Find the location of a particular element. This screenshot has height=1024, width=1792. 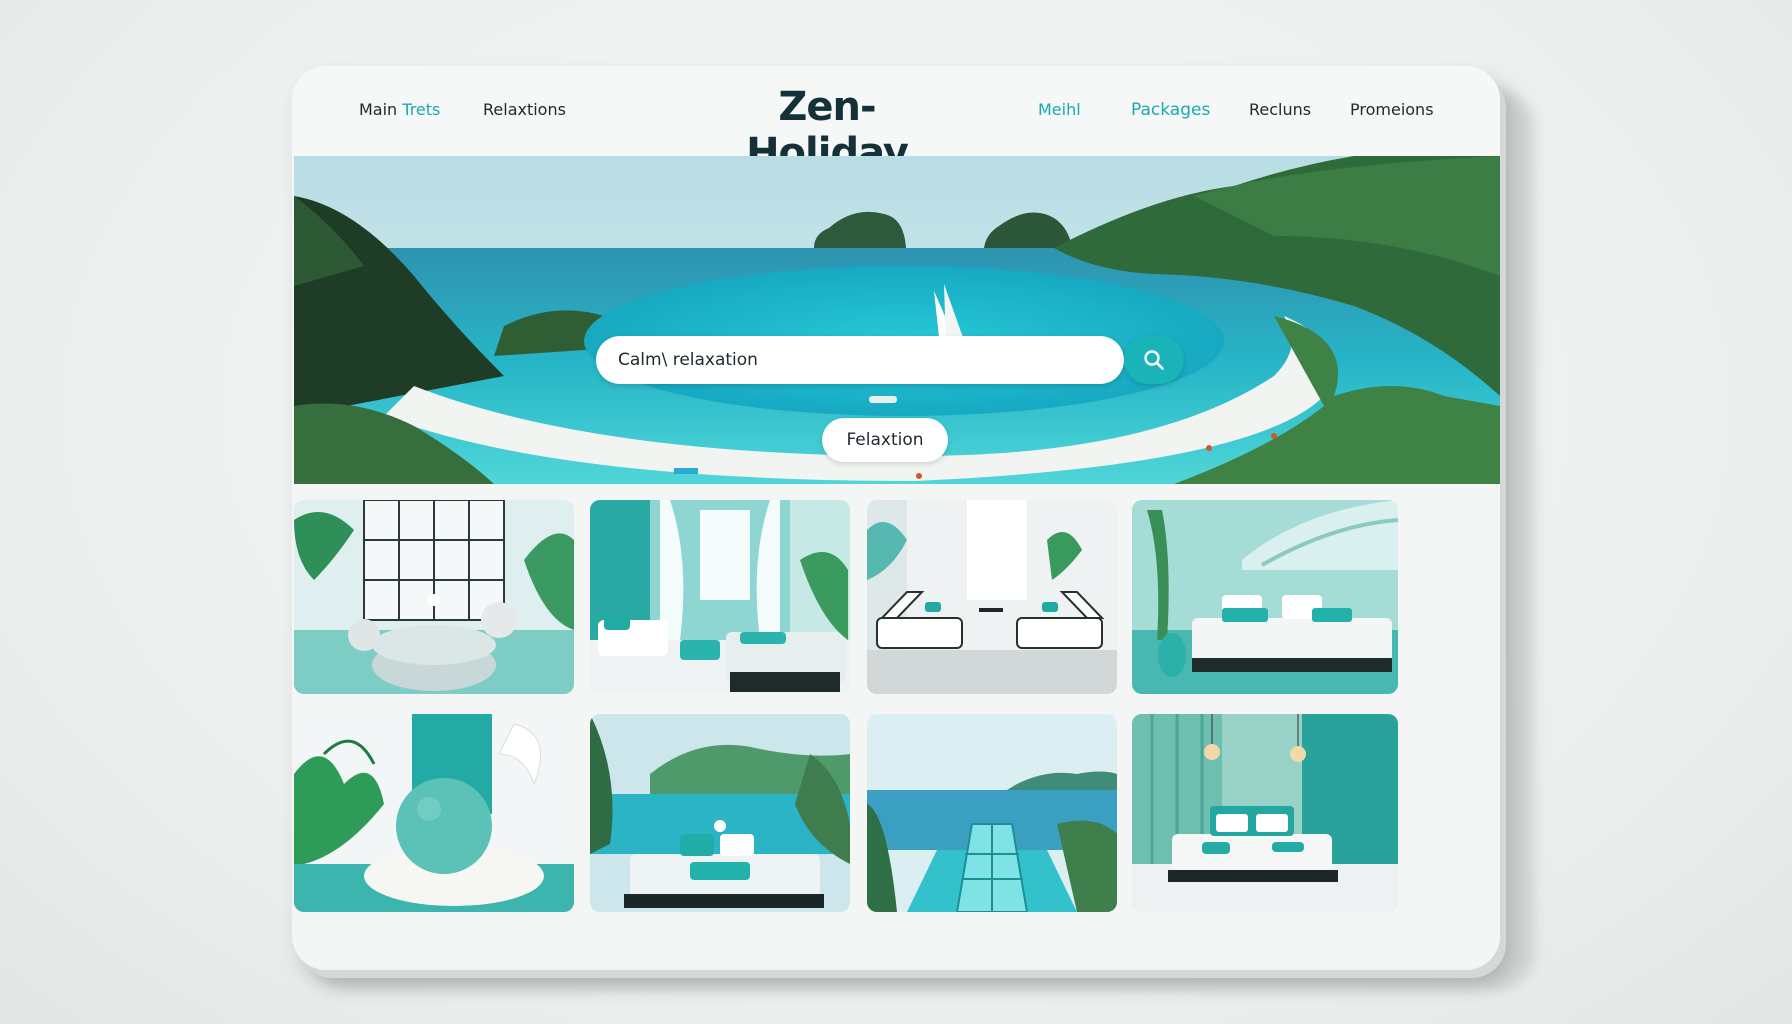

zen-lounge-image is located at coordinates (434, 597).